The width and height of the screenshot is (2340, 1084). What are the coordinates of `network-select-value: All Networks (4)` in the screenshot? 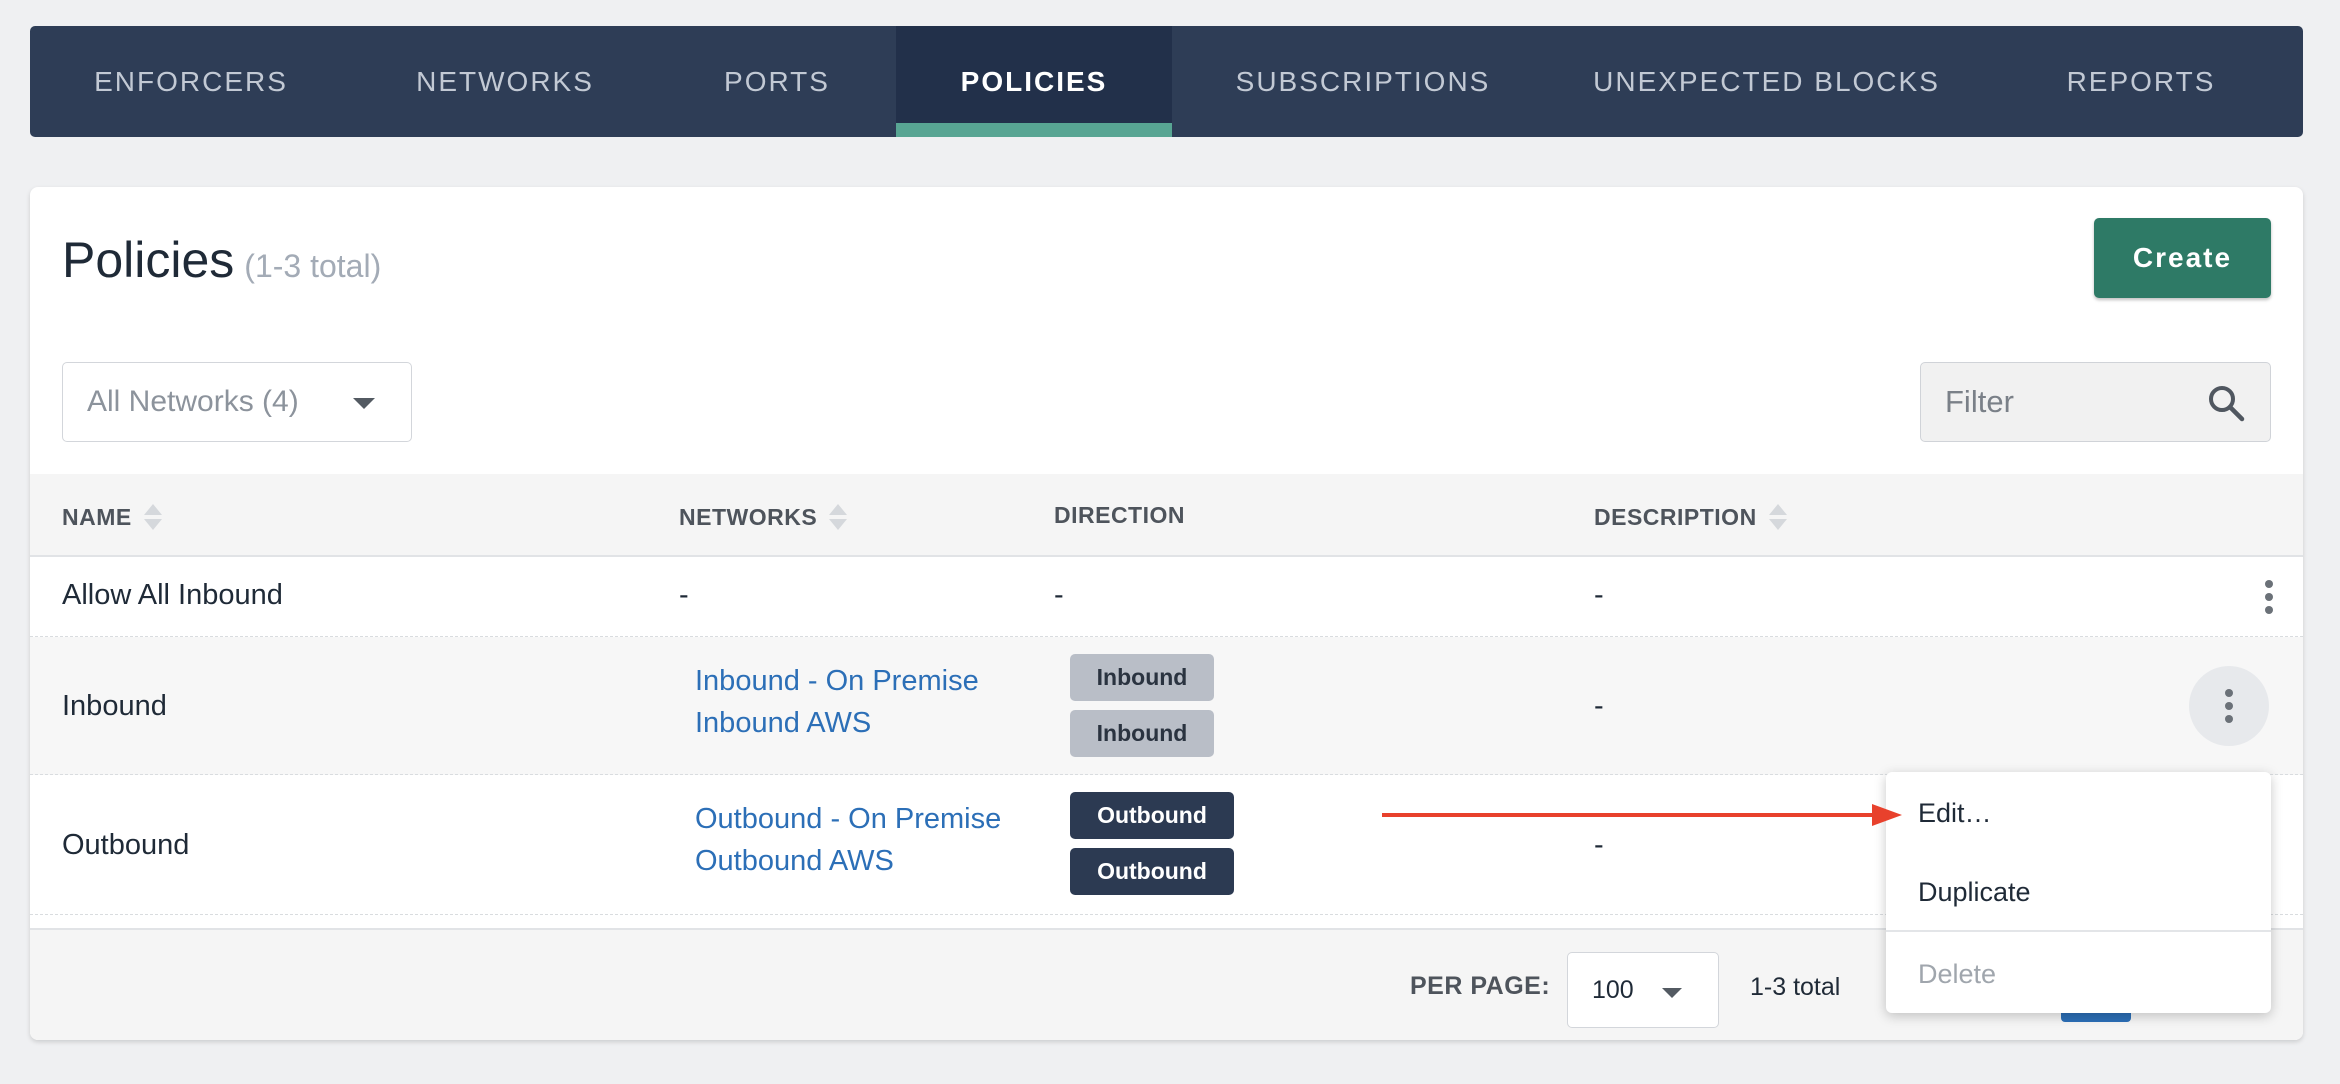 It's located at (193, 401).